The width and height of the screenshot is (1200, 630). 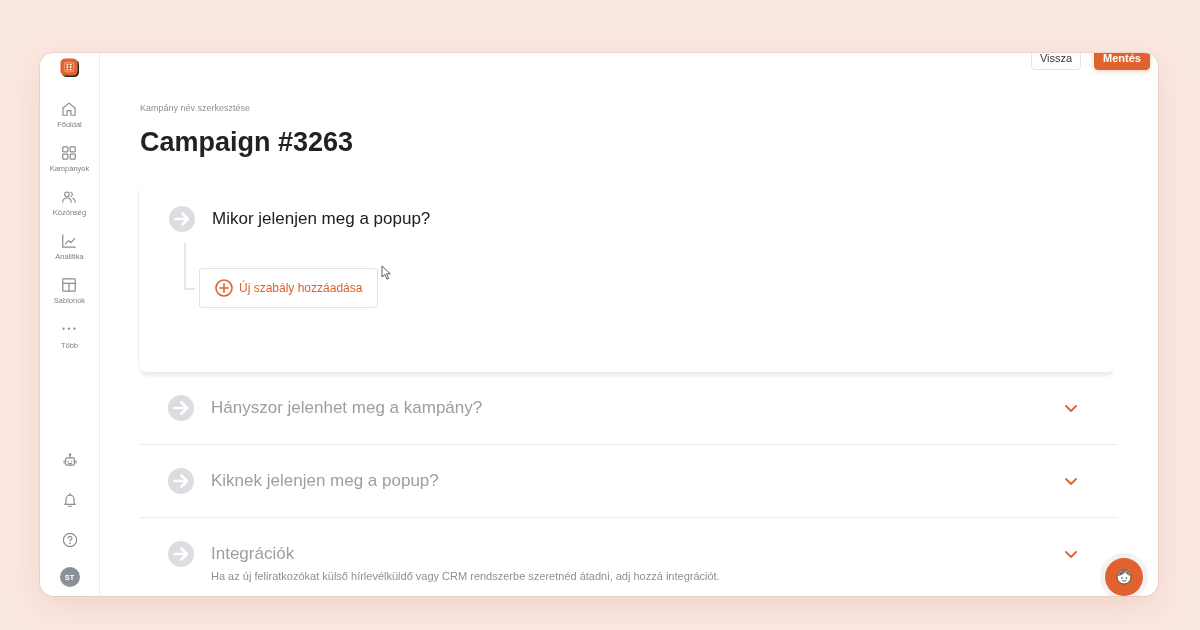 I want to click on breadcrumb-text: Kampány név szerkesztése, so click(x=196, y=108).